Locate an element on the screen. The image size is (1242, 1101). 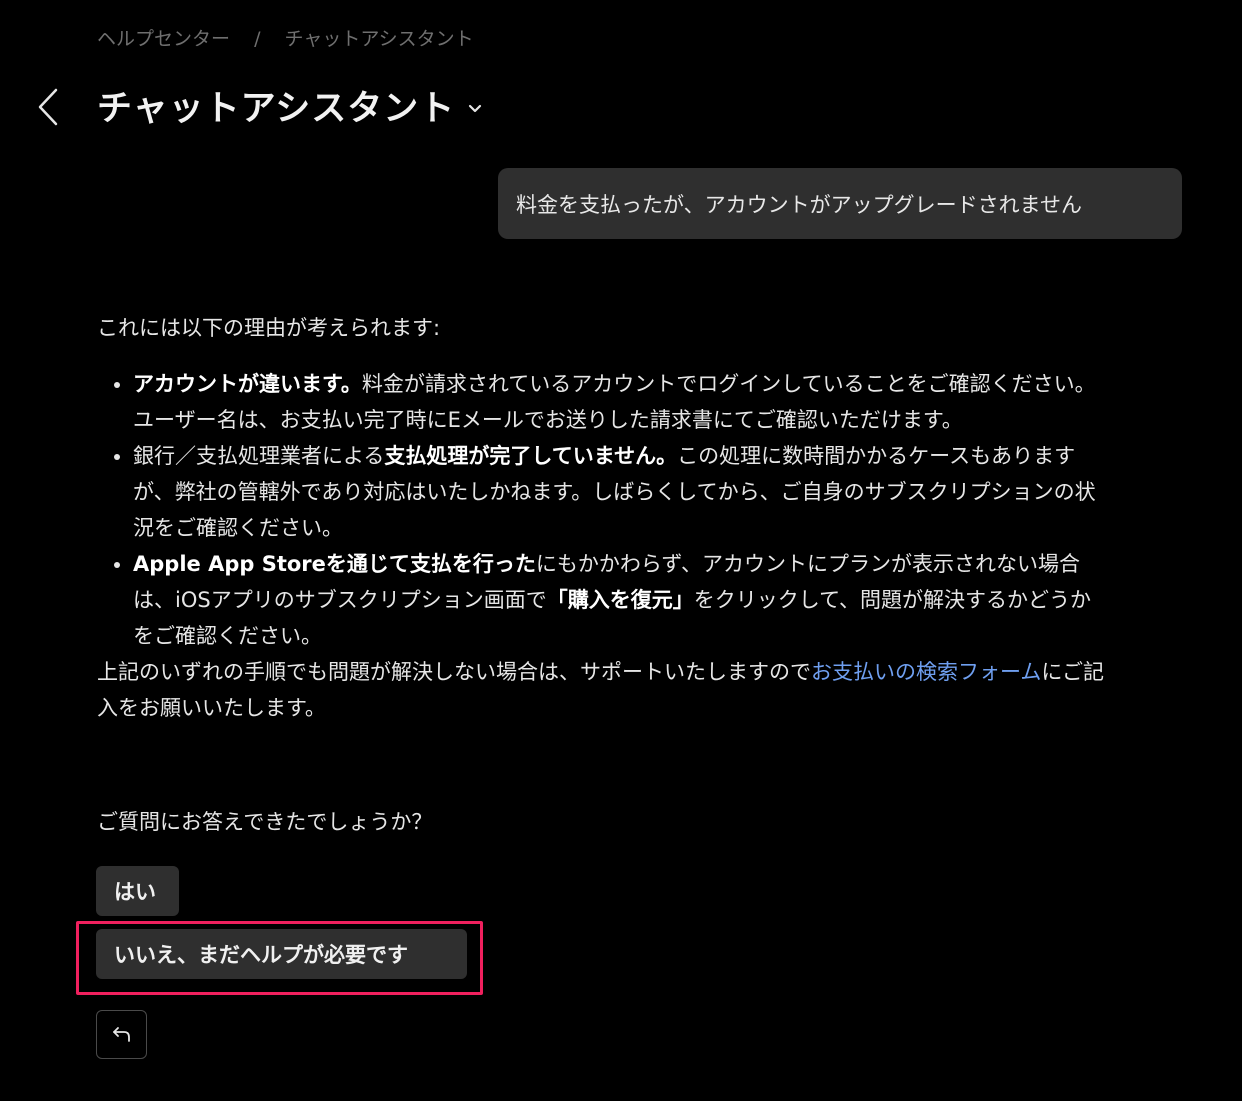
highlight-annotation is located at coordinates (279, 958).